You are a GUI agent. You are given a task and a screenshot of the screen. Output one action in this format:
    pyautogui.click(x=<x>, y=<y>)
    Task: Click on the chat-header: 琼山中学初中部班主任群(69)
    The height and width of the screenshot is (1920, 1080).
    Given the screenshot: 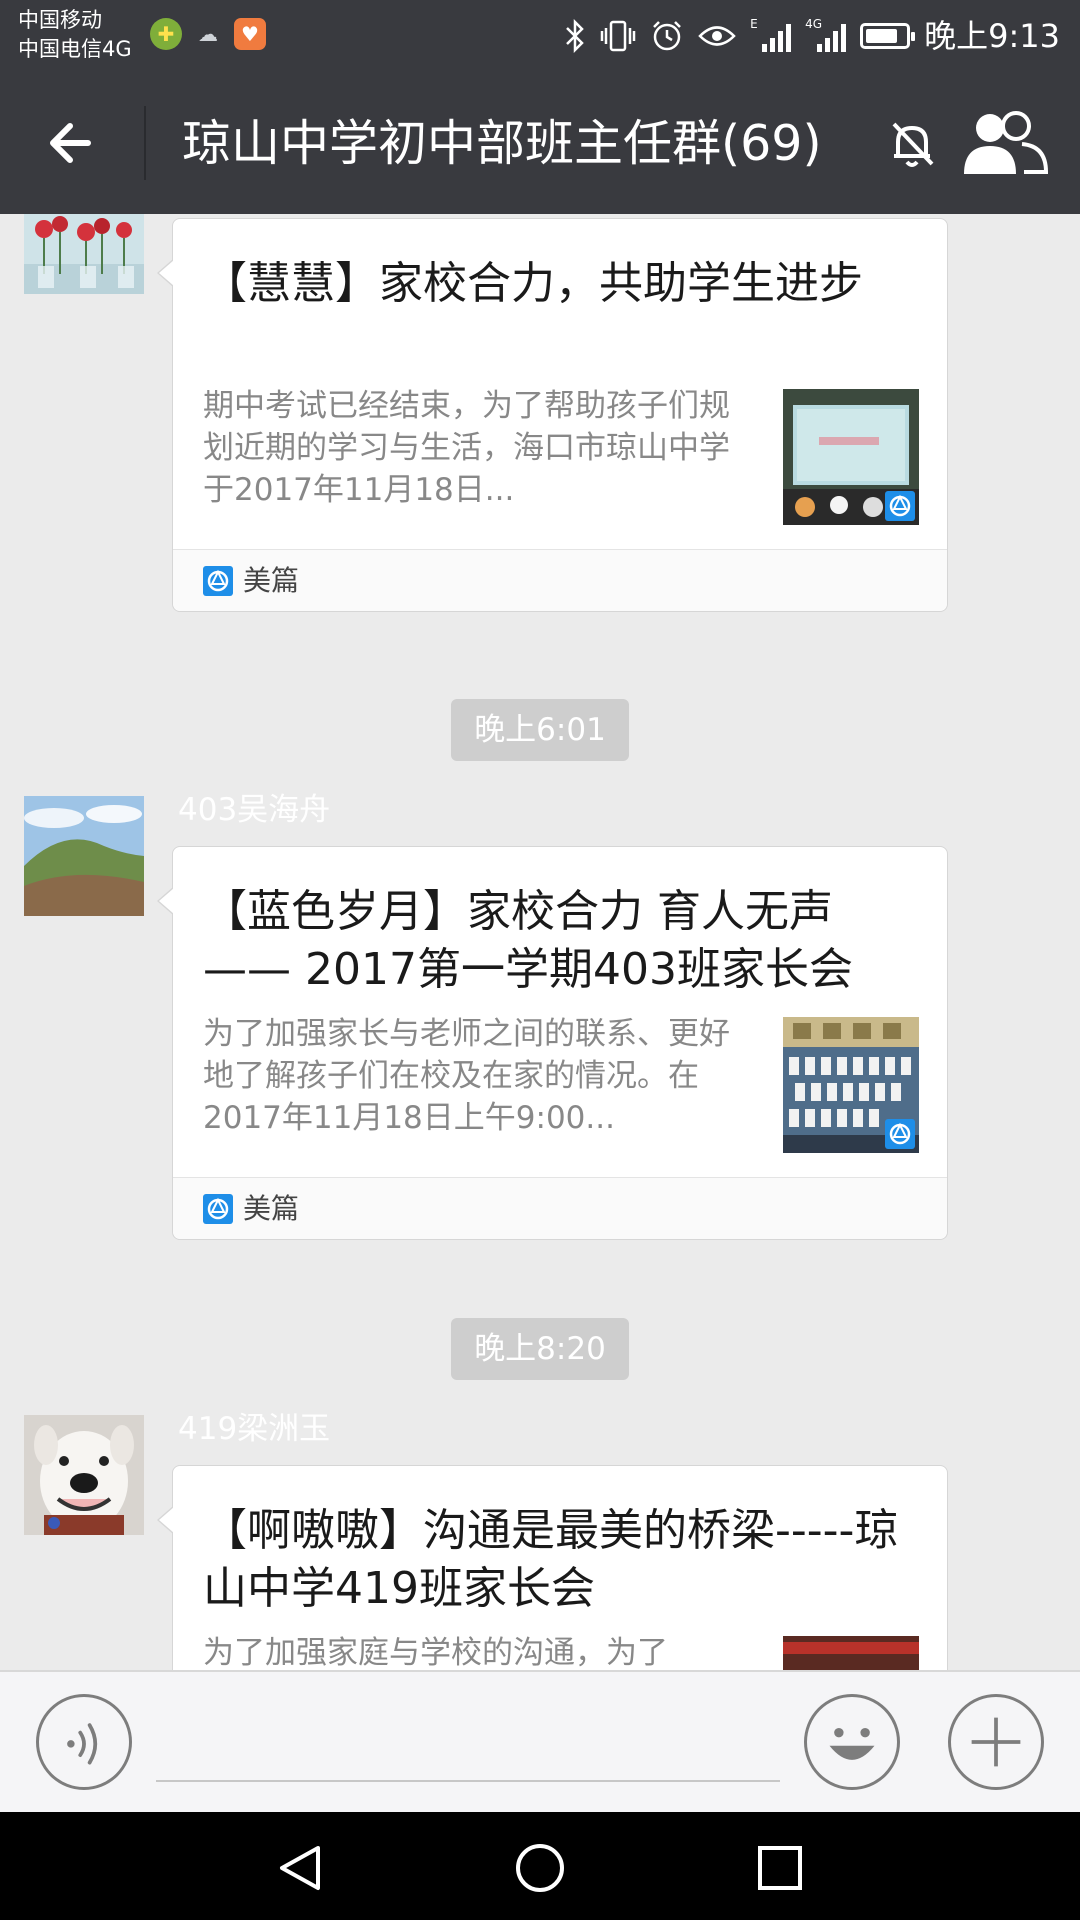 What is the action you would take?
    pyautogui.click(x=540, y=143)
    